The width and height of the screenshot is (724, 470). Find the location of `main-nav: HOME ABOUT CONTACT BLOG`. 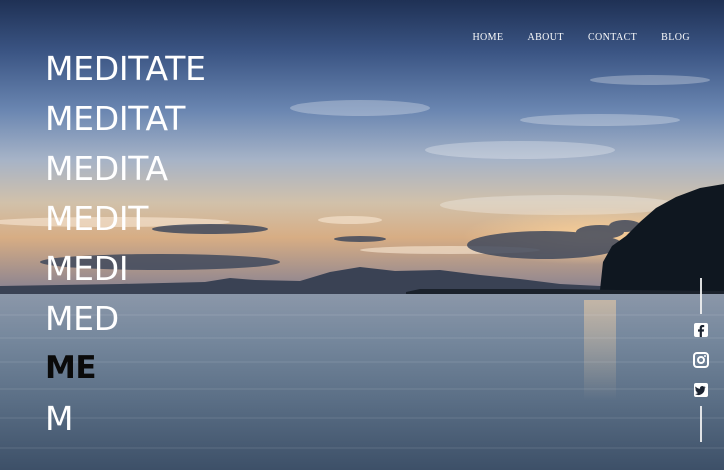

main-nav: HOME ABOUT CONTACT BLOG is located at coordinates (581, 37).